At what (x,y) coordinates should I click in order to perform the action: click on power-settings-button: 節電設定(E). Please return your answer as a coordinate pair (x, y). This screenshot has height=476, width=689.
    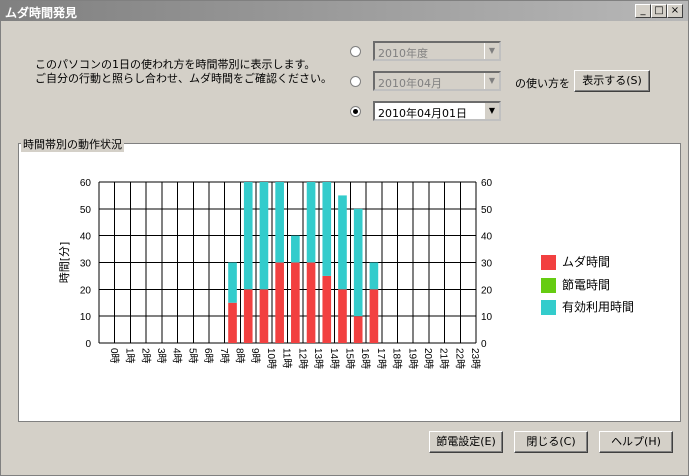
    Looking at the image, I should click on (466, 442).